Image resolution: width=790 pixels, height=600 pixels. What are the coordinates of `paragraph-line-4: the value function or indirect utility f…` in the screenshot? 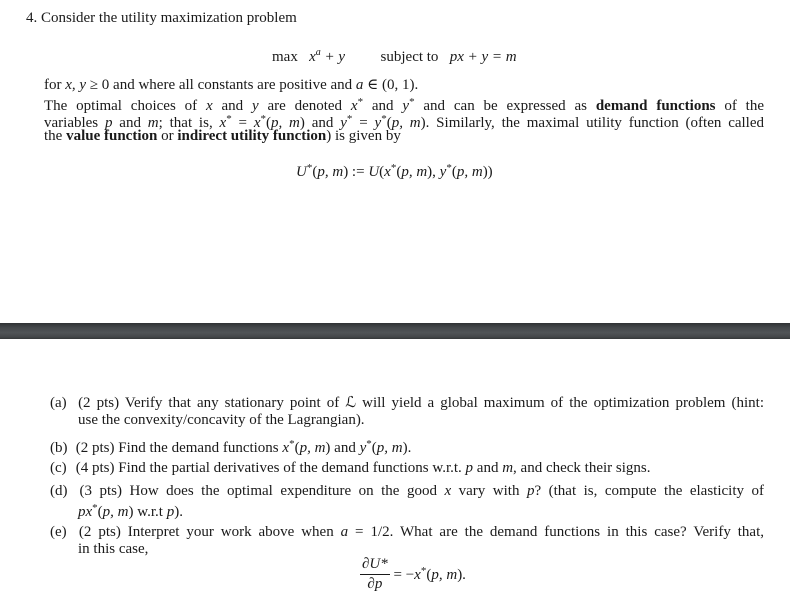 It's located at (222, 136).